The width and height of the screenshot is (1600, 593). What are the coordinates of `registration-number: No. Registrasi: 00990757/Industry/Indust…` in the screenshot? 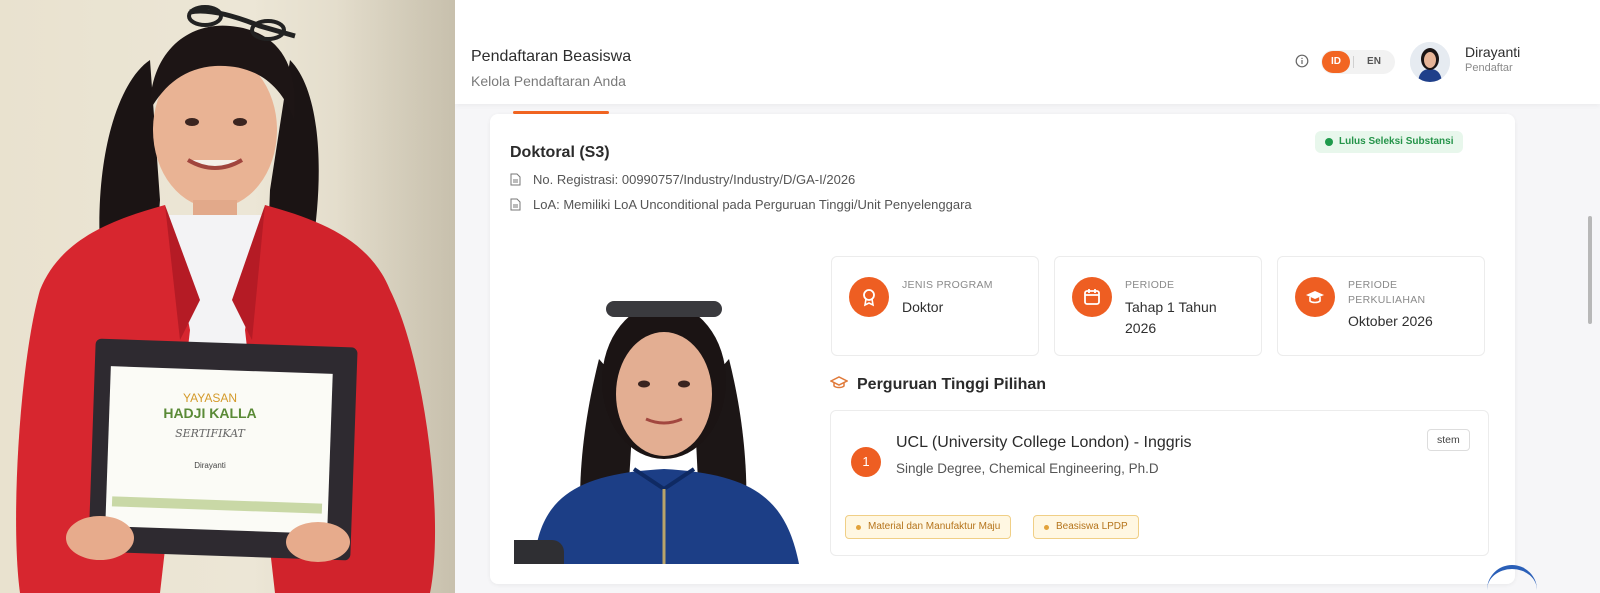 It's located at (694, 179).